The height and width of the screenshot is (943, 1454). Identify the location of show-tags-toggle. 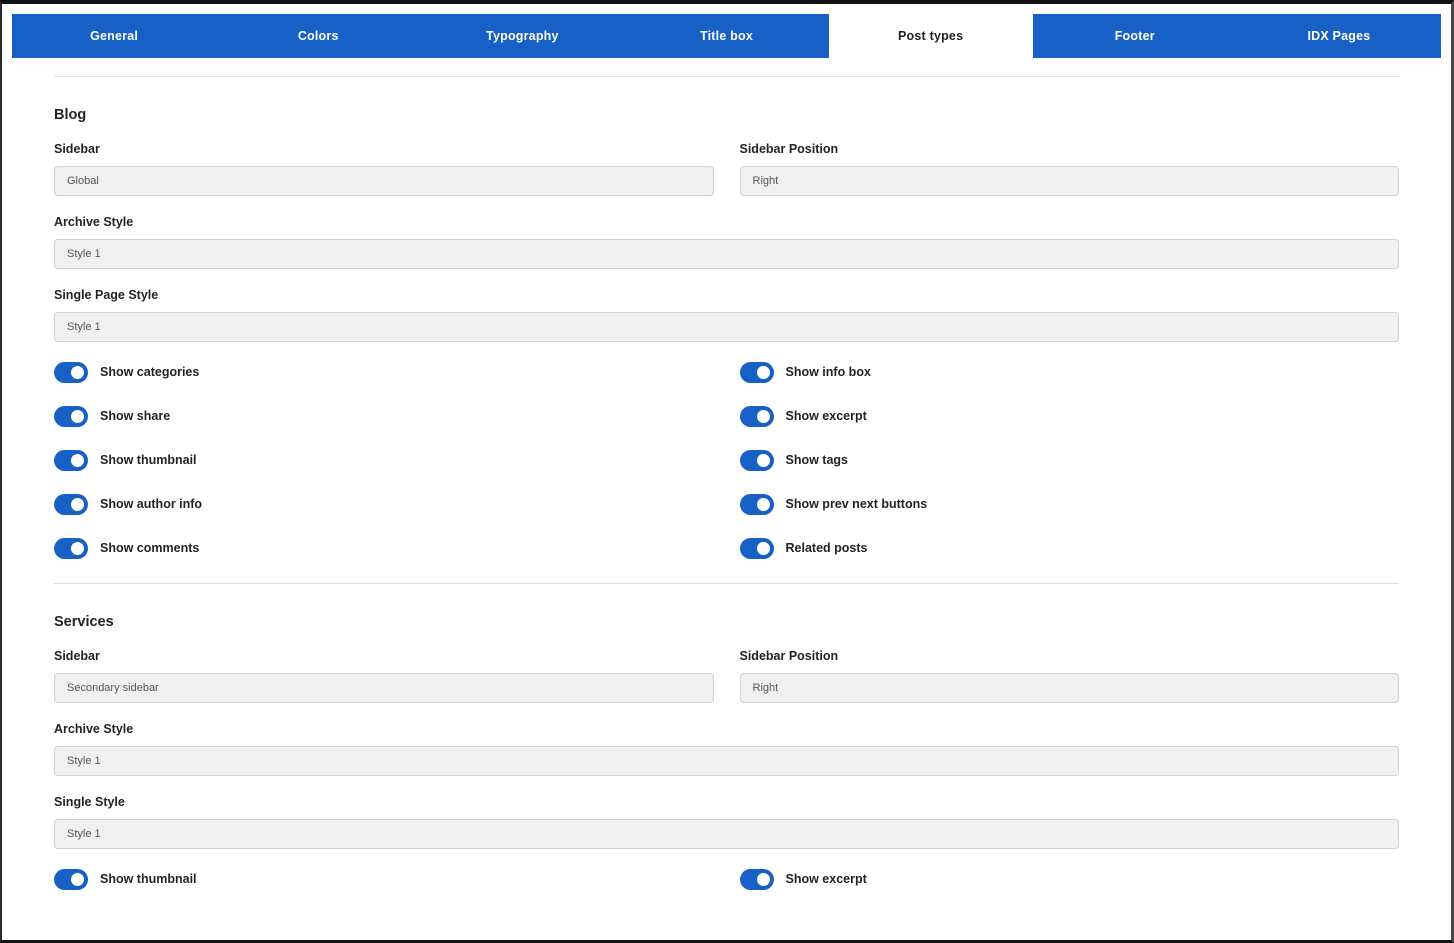
(756, 460).